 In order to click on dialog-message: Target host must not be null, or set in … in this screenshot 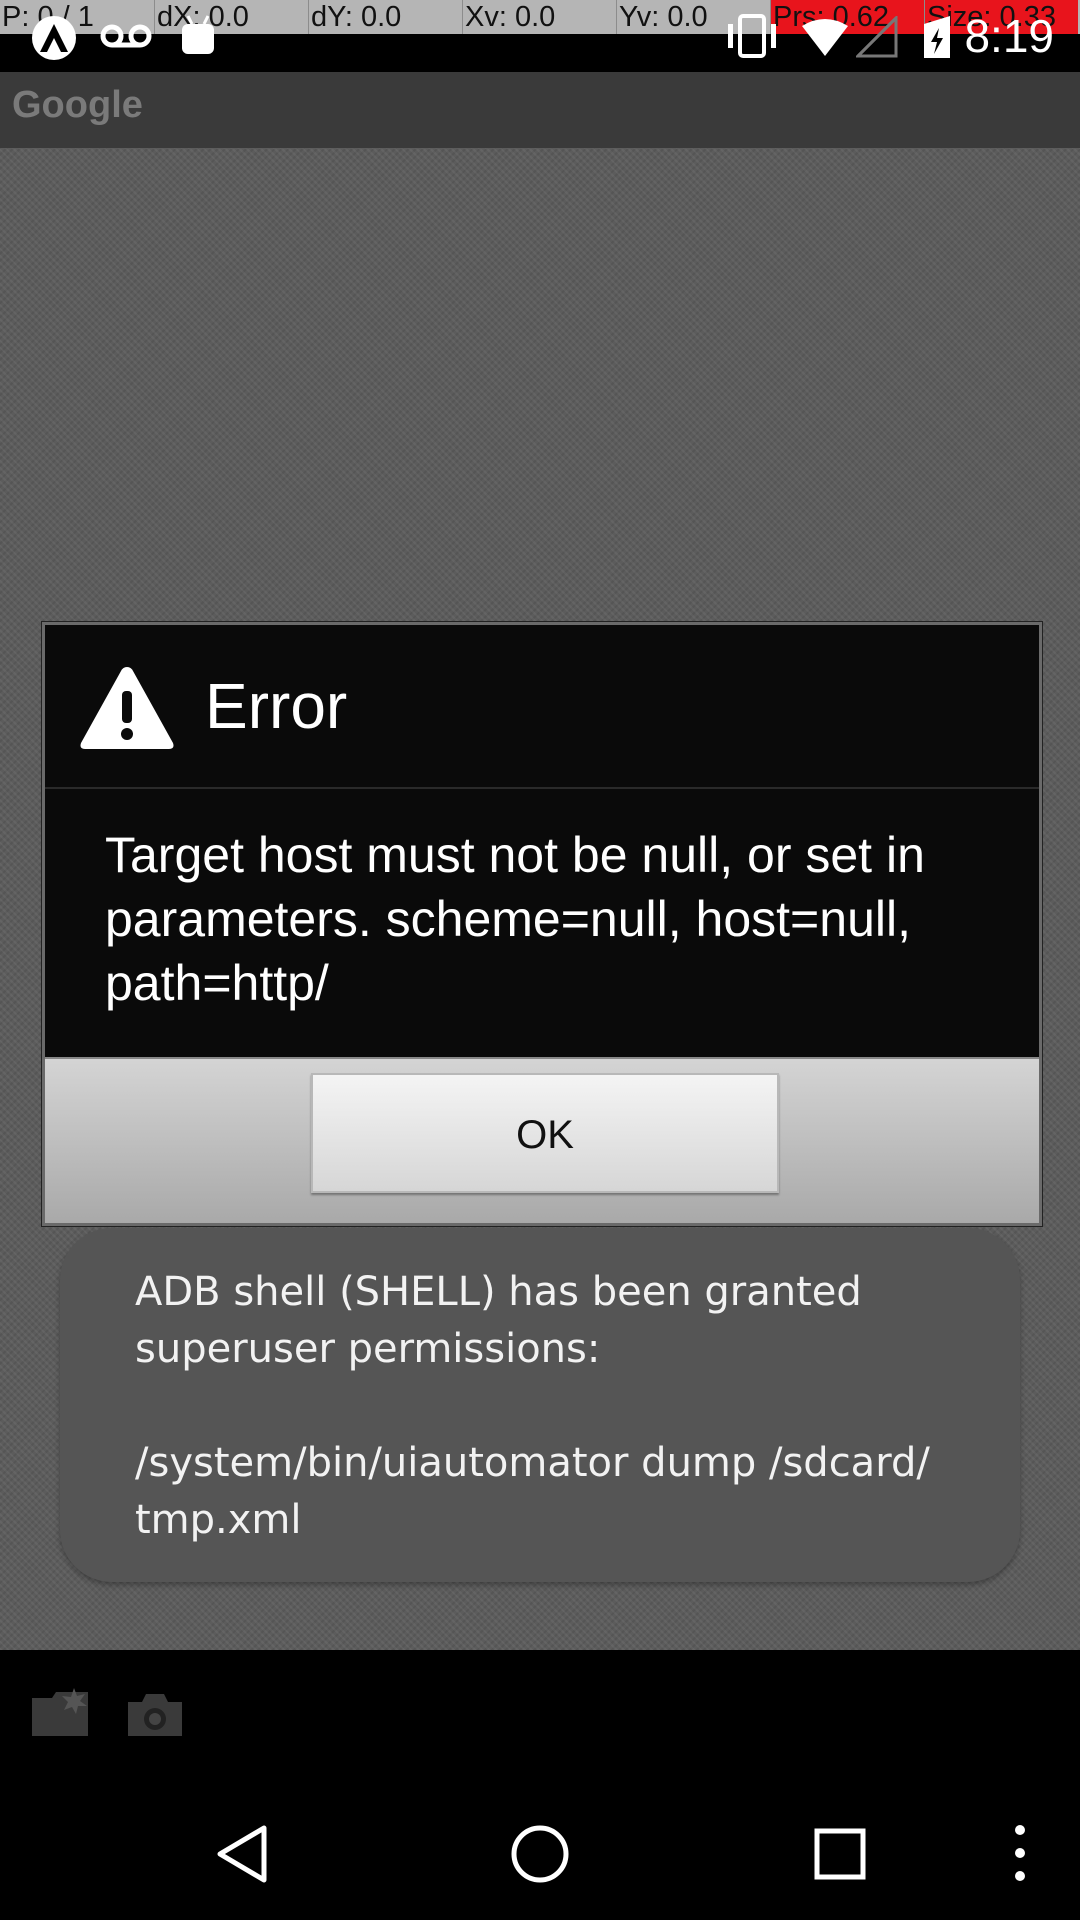, I will do `click(515, 919)`.